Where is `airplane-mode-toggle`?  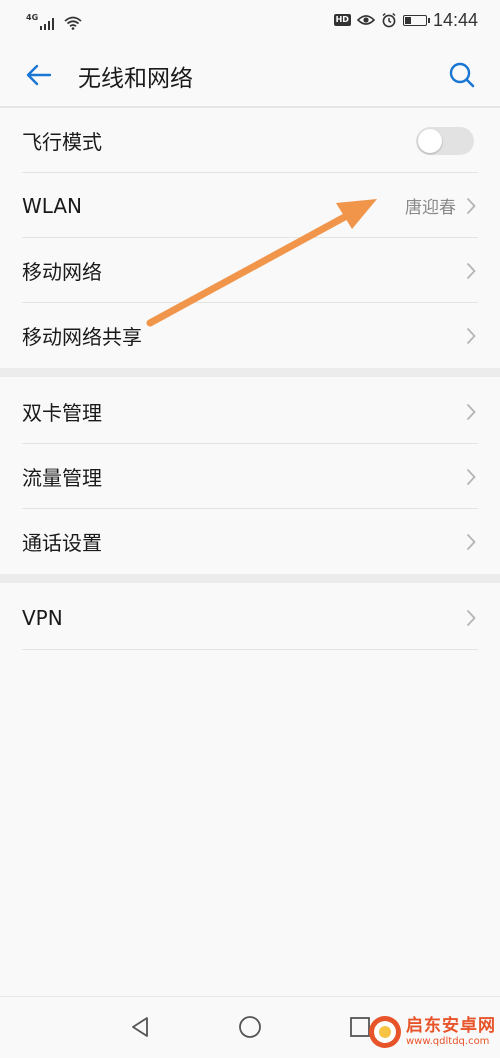
airplane-mode-toggle is located at coordinates (445, 141).